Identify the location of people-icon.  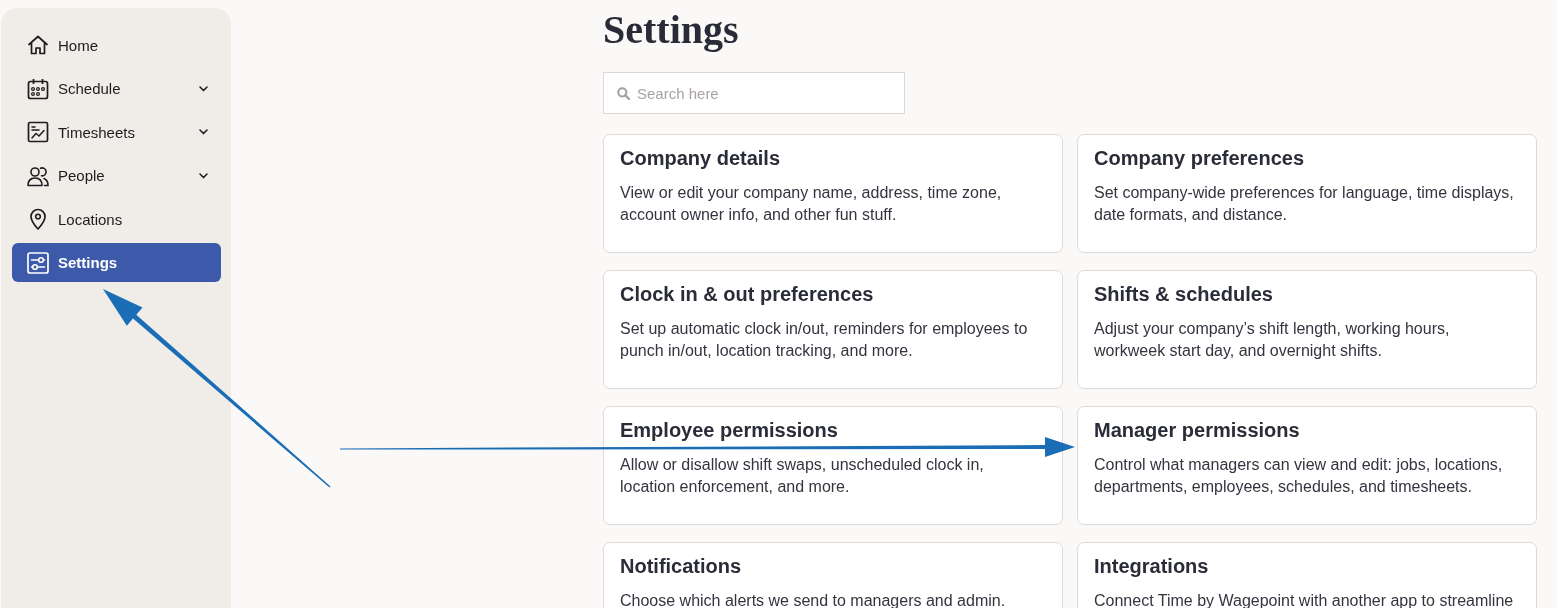
(38, 175).